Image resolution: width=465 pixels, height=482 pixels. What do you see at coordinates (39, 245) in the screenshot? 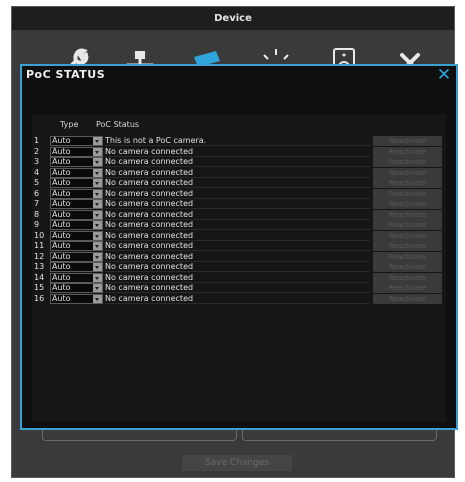
I see `row-number: 11` at bounding box center [39, 245].